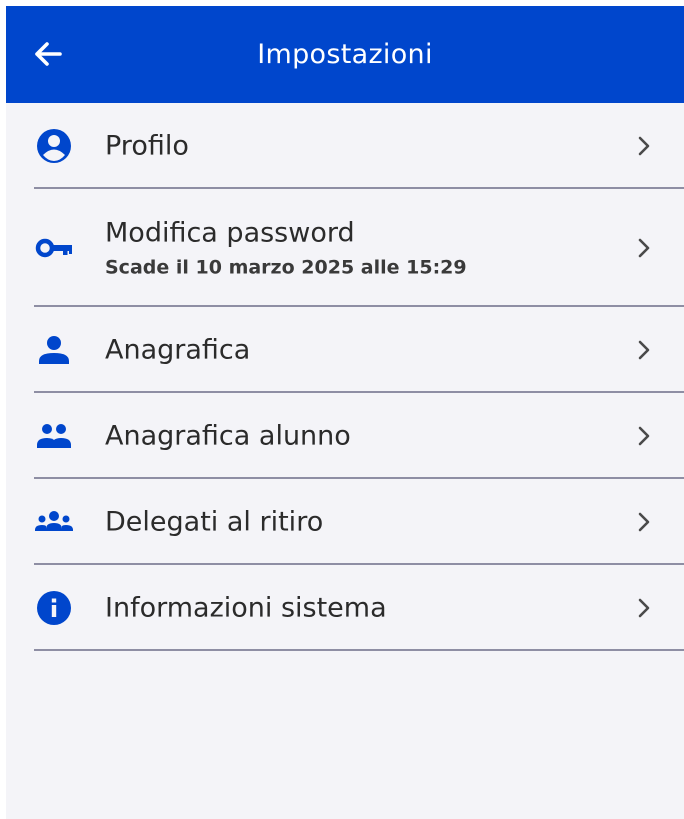 This screenshot has height=819, width=684. What do you see at coordinates (53, 248) in the screenshot?
I see `key-icon` at bounding box center [53, 248].